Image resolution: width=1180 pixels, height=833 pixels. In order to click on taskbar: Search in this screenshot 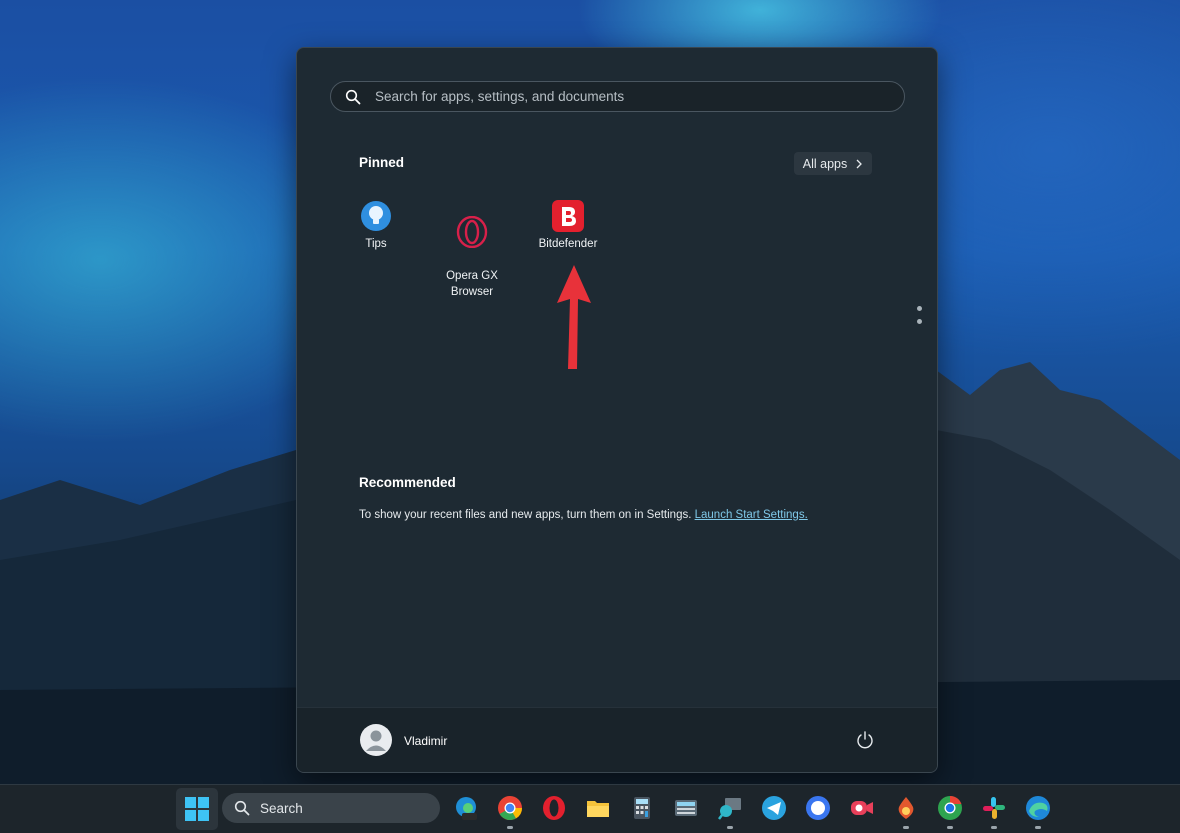, I will do `click(590, 808)`.